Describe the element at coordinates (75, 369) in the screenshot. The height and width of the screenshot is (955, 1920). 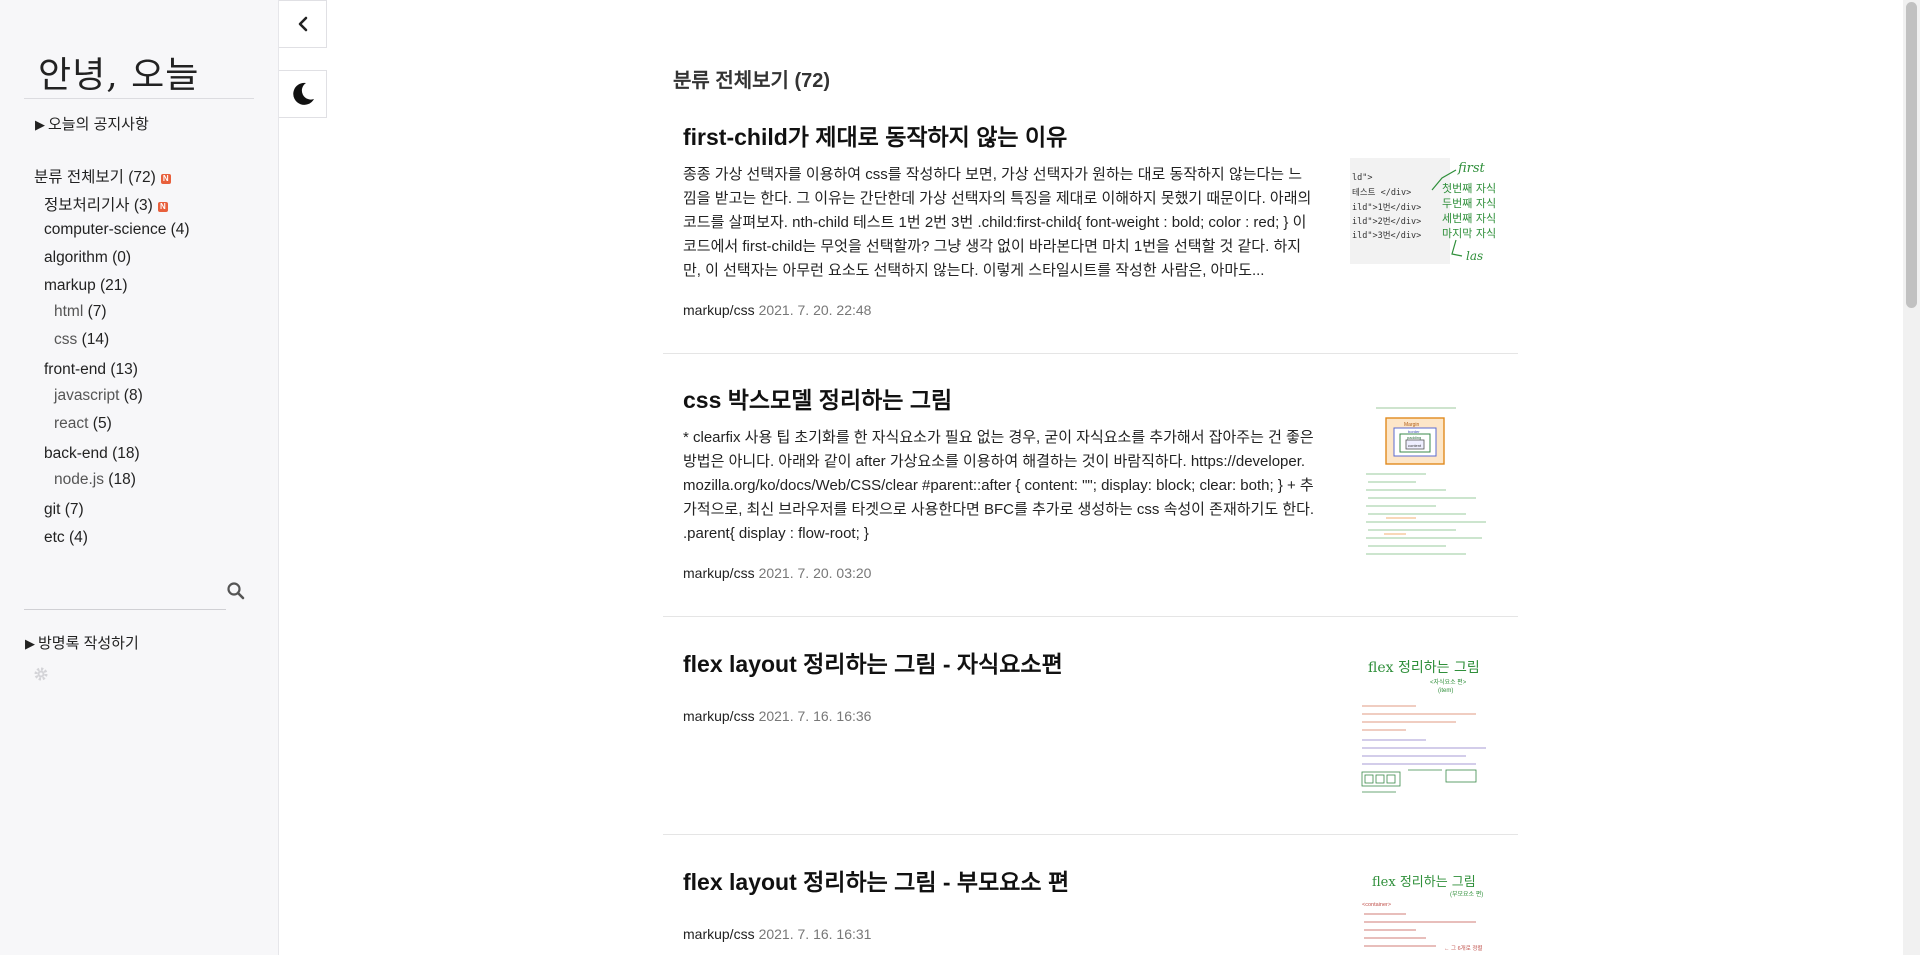
I see `category-name: front-end` at that location.